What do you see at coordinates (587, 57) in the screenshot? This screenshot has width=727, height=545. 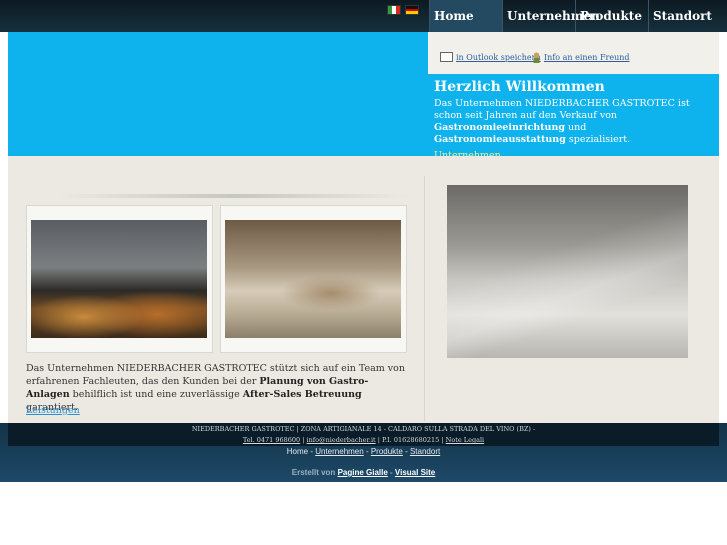 I see `tell-friend-label: Info an einen Freund` at bounding box center [587, 57].